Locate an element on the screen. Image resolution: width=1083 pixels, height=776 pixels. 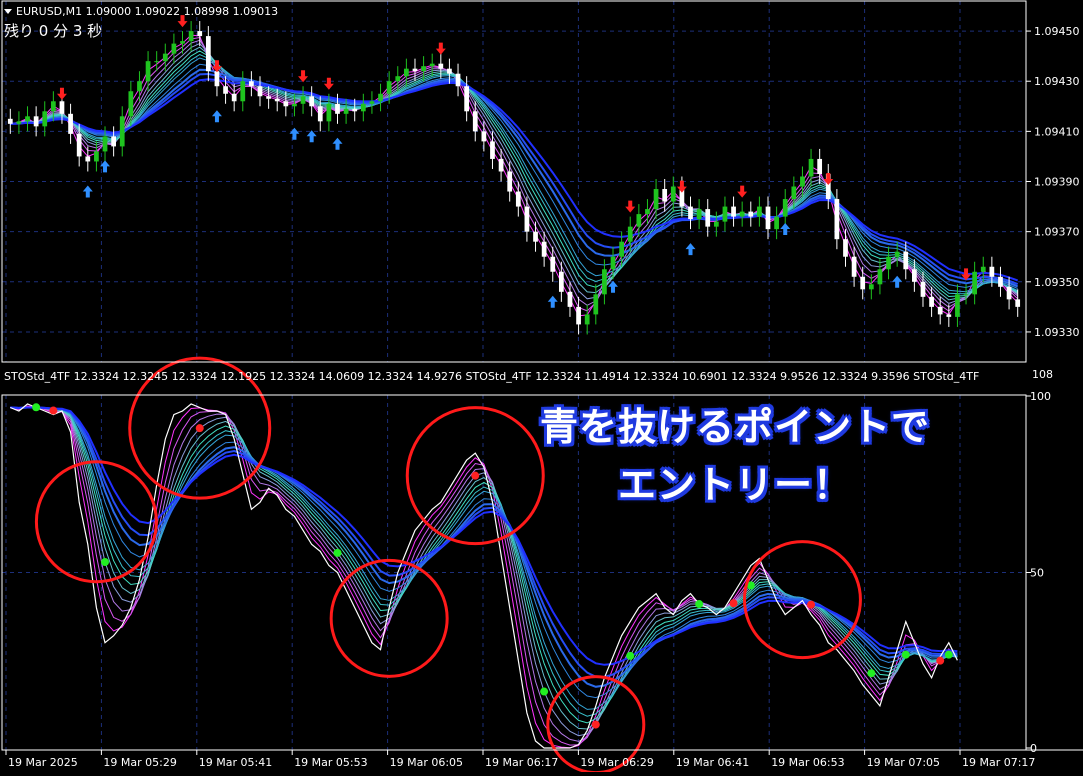
price-tick-label: 1.09410 is located at coordinates (1057, 131).